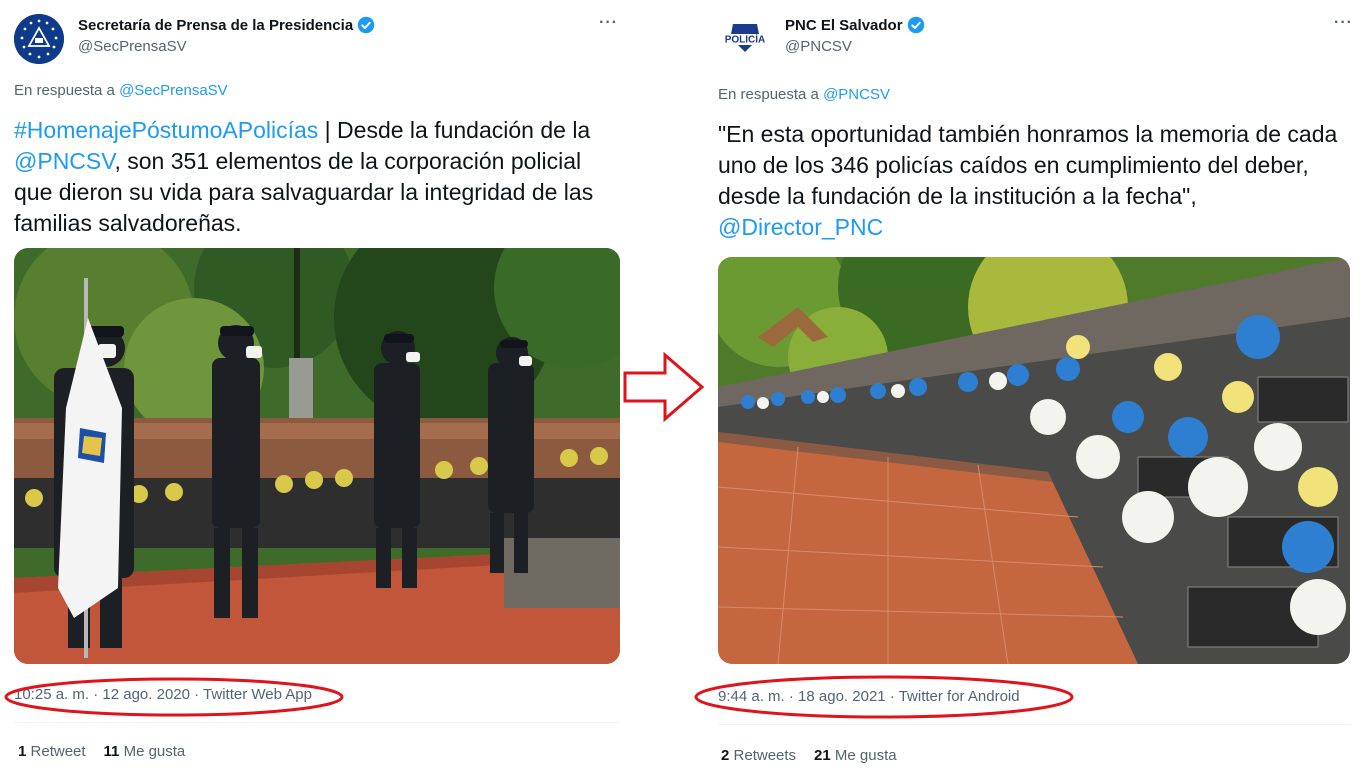 The width and height of the screenshot is (1366, 768). Describe the element at coordinates (664, 387) in the screenshot. I see `red-arrow-icon` at that location.